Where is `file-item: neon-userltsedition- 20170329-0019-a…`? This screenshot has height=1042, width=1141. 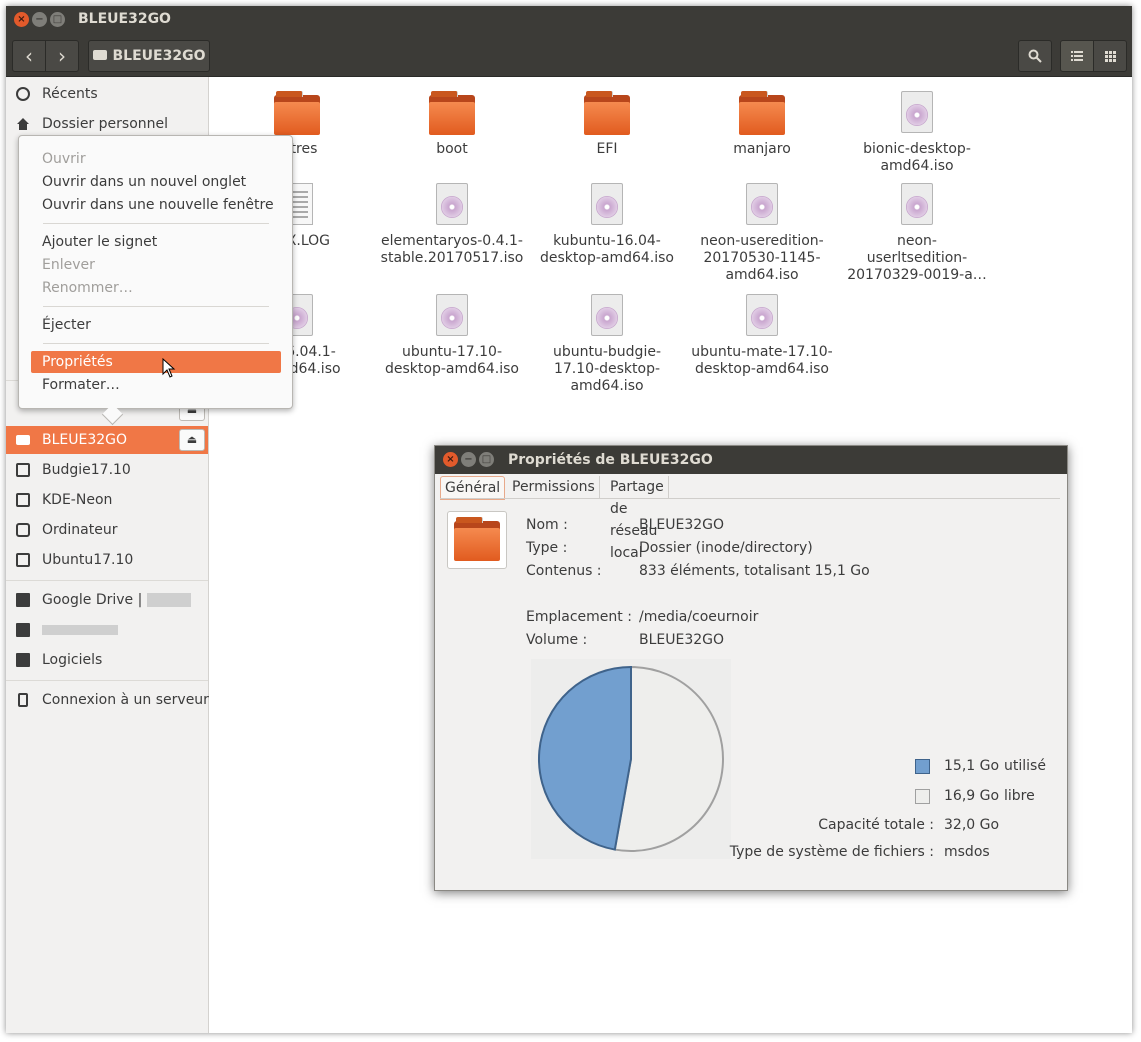 file-item: neon-userltsedition- 20170329-0019-a… is located at coordinates (917, 233).